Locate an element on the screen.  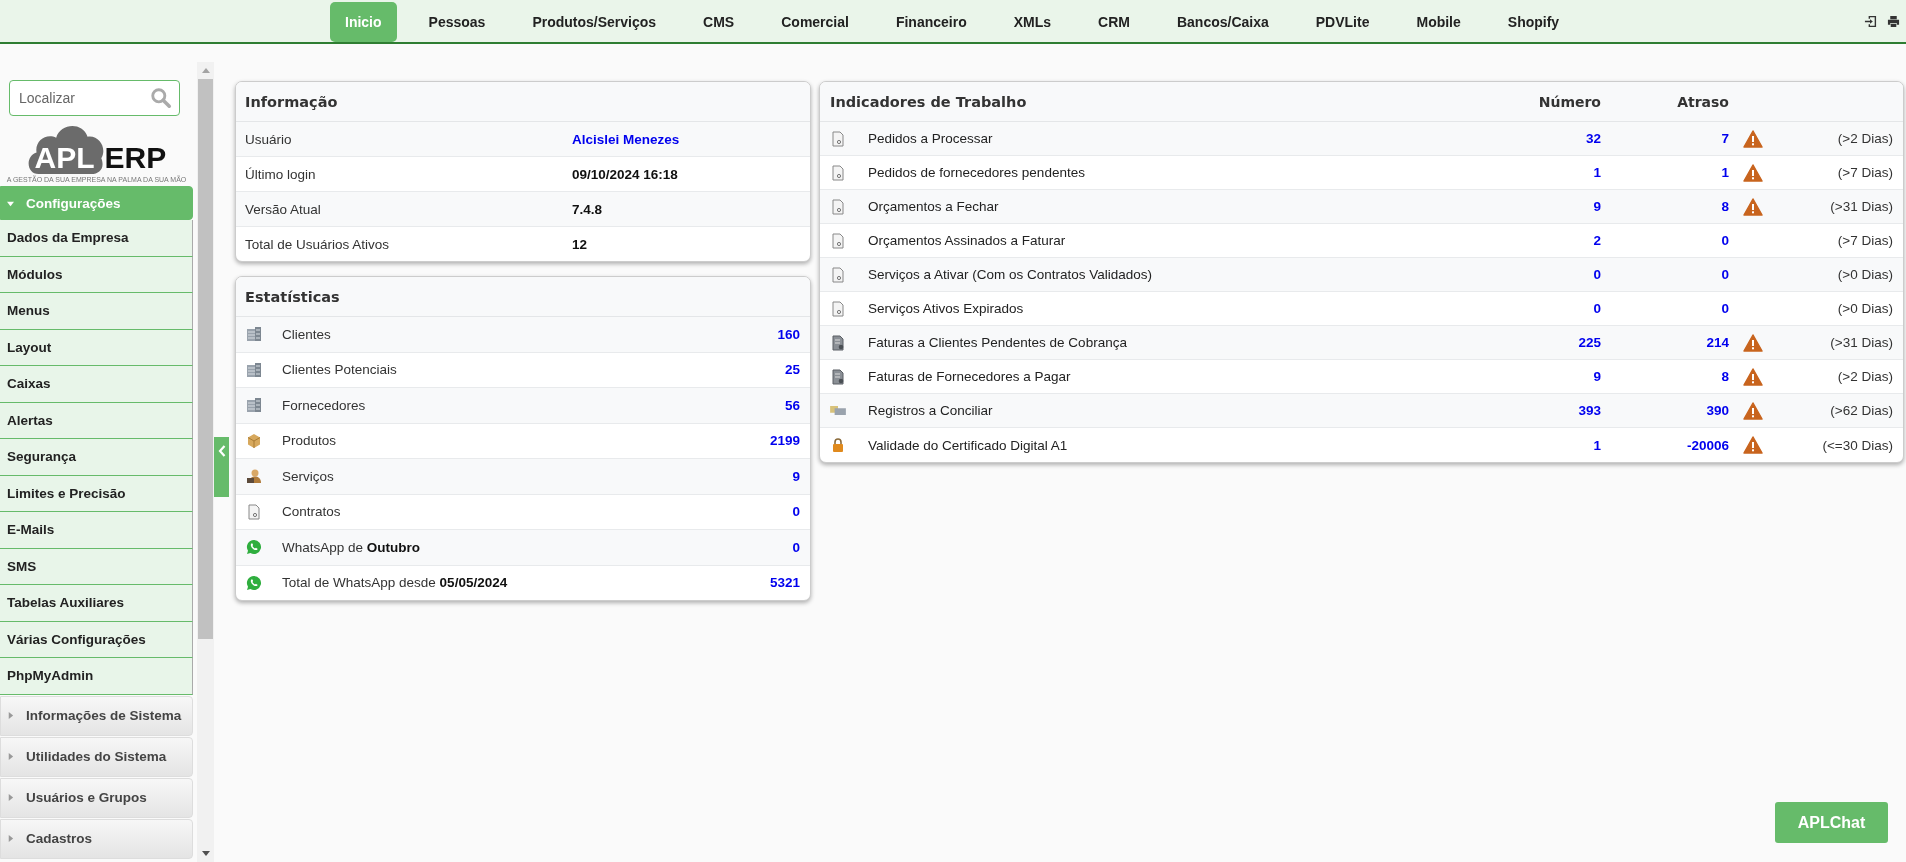
indicator-count: 32 is located at coordinates (1546, 138).